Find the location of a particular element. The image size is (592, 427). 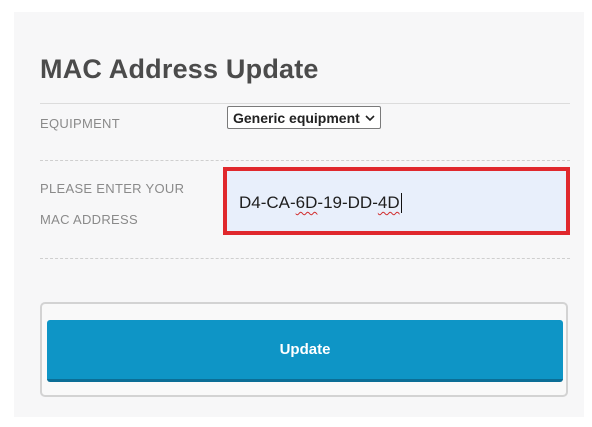

text-caret is located at coordinates (401, 203).